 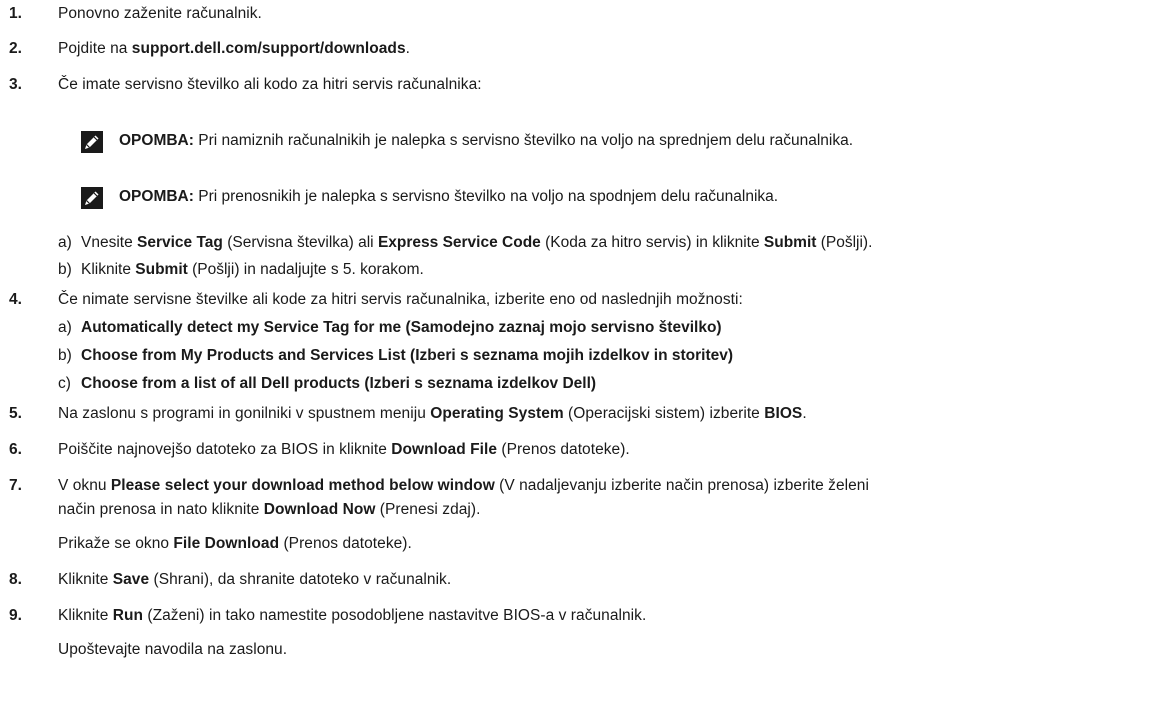 I want to click on step-result-text: Upoštevajte navodila na zaslonu., so click(x=172, y=650).